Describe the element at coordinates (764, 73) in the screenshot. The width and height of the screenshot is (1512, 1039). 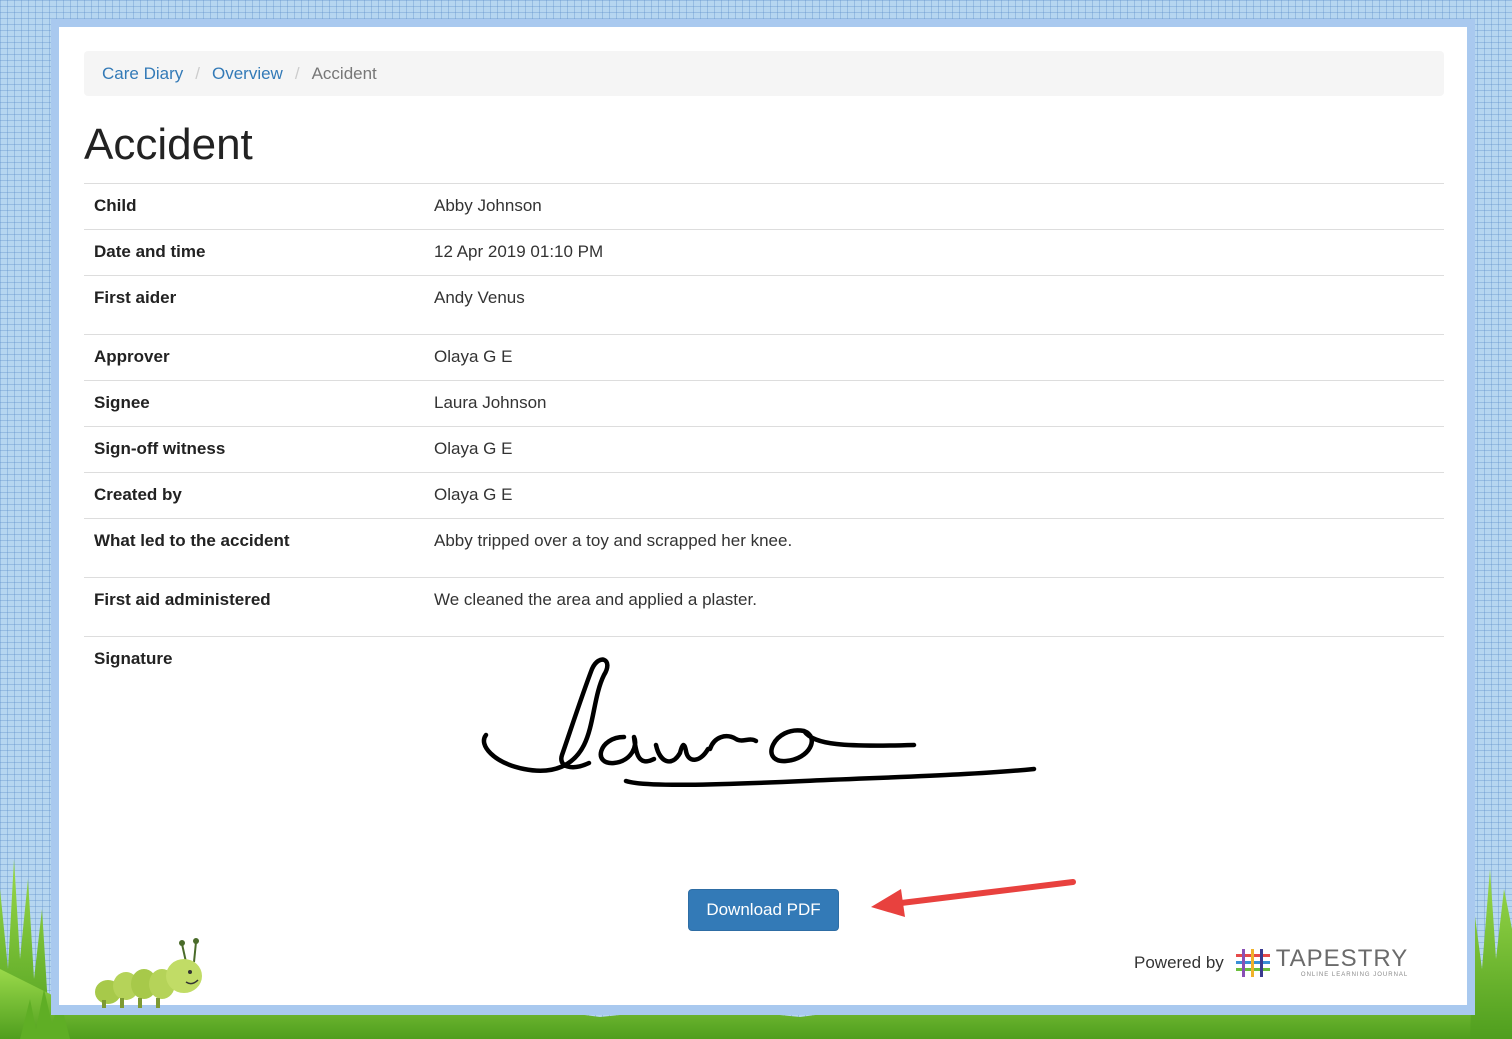
I see `breadcrumb: Care Diary / Overview / Accident` at that location.